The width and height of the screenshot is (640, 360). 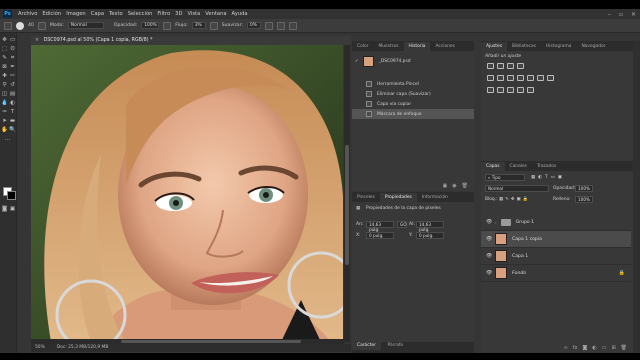 What do you see at coordinates (4, 209) in the screenshot?
I see `quick-mask-icon: ◙` at bounding box center [4, 209].